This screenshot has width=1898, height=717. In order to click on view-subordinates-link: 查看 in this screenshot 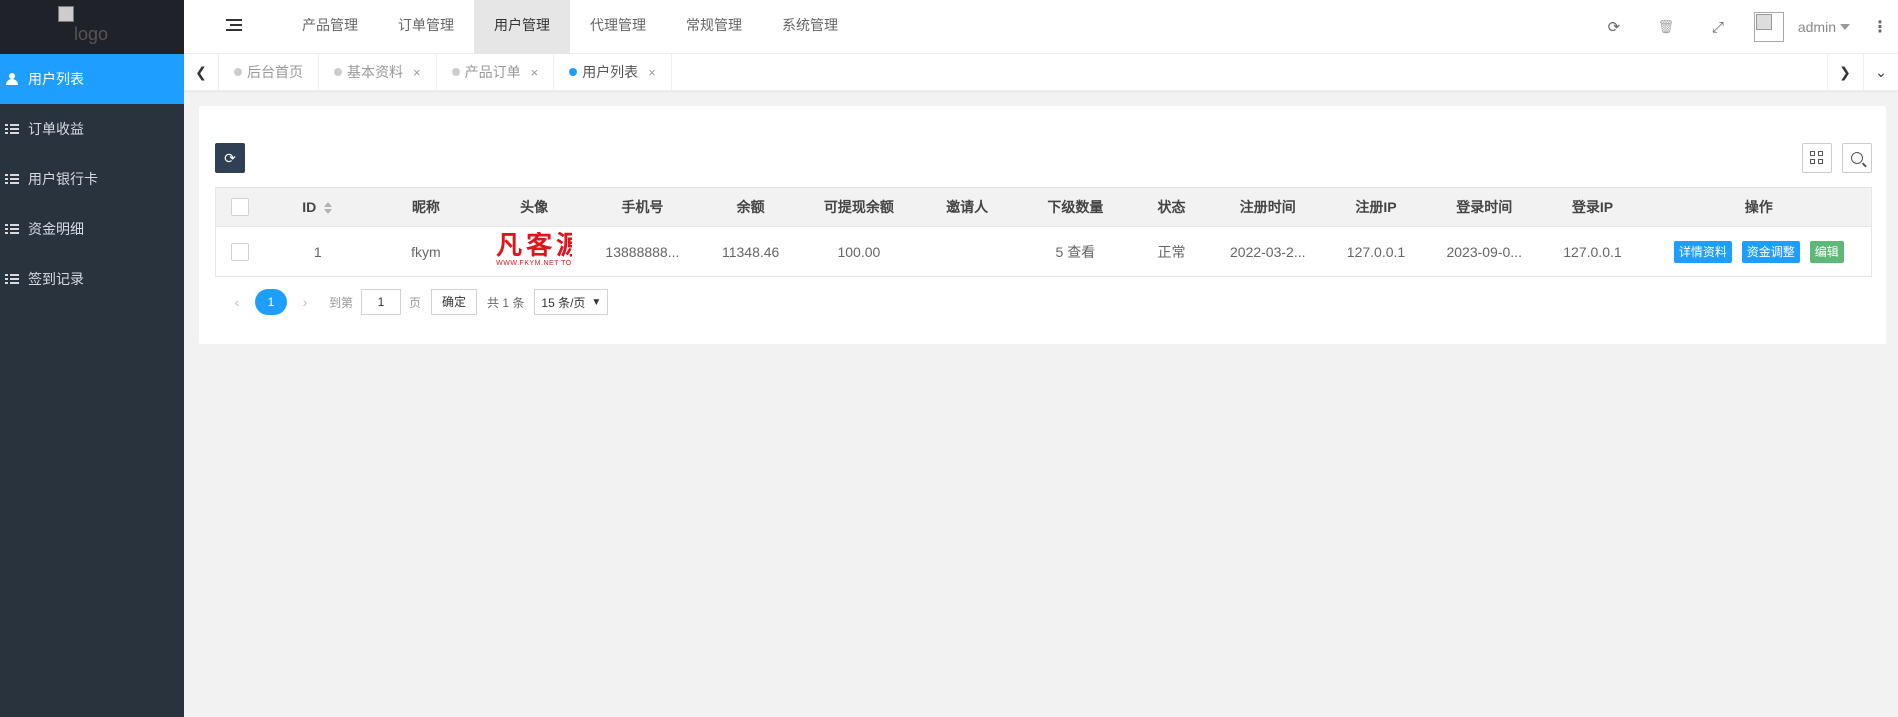, I will do `click(1081, 252)`.